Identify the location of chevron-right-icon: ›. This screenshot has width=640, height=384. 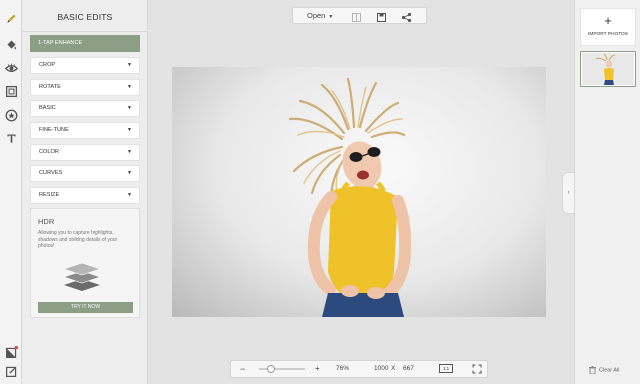
(568, 193).